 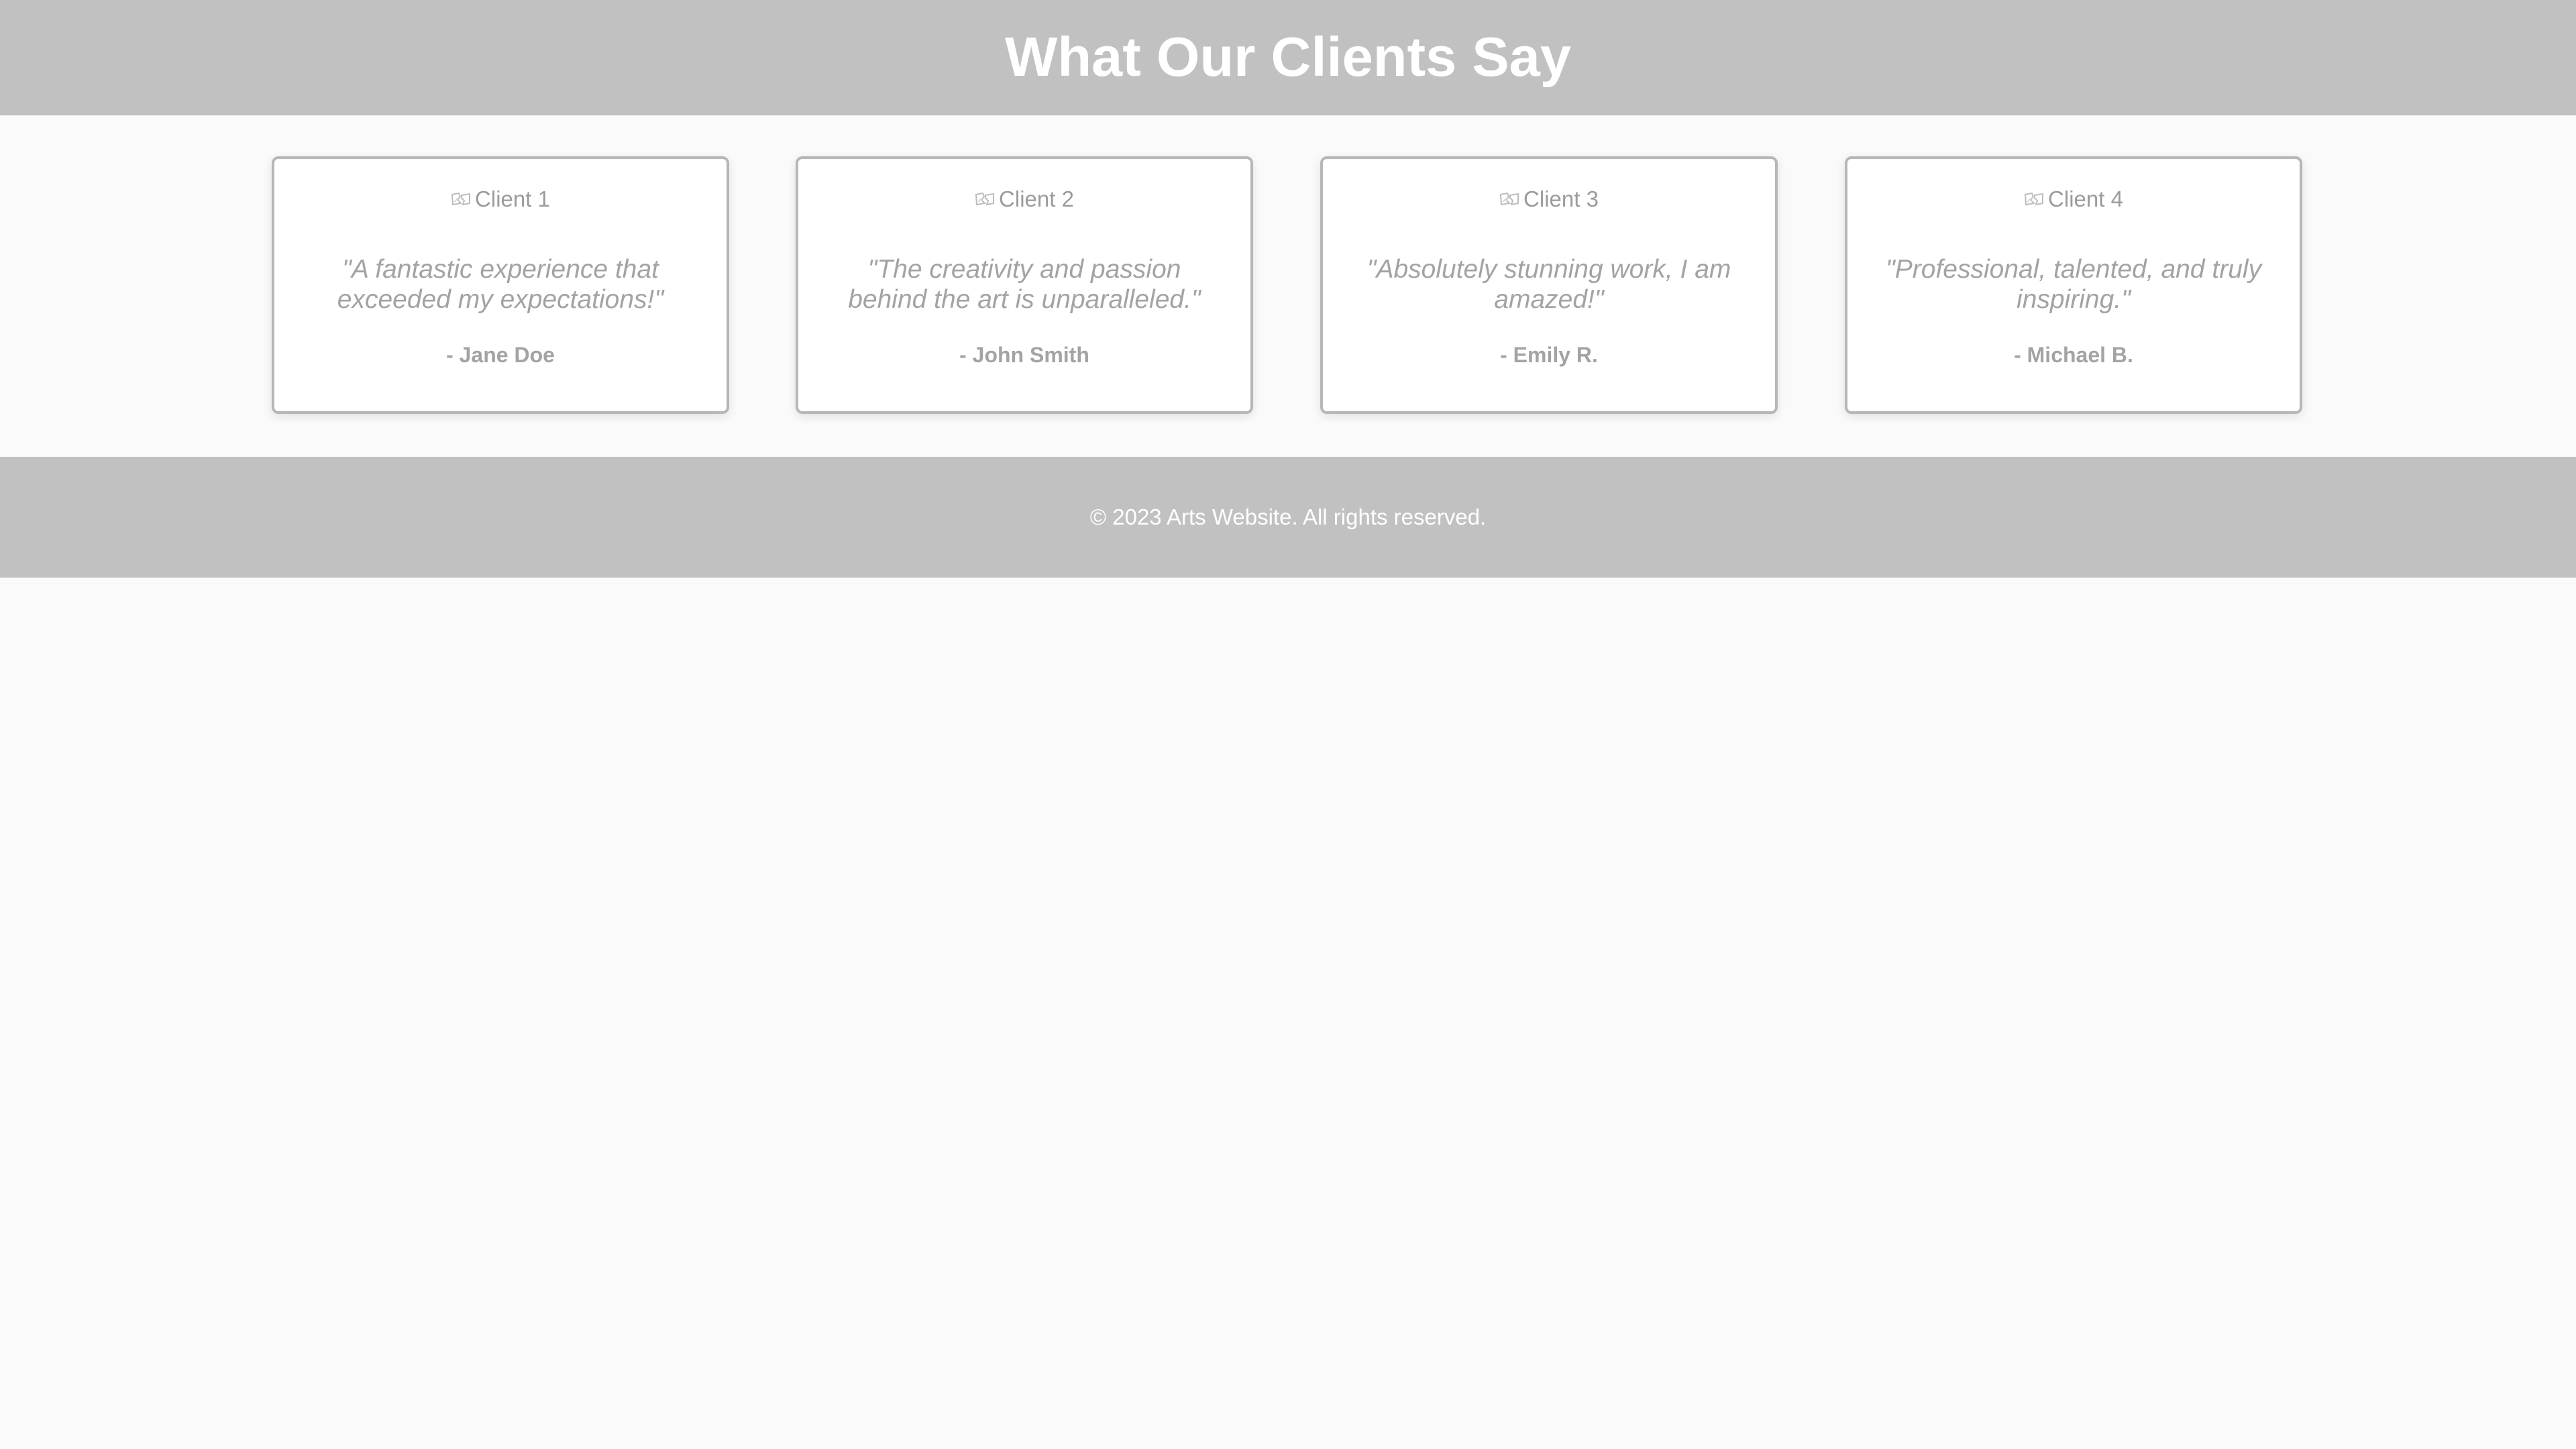 I want to click on client-avatar-alt: Client 1, so click(x=512, y=198).